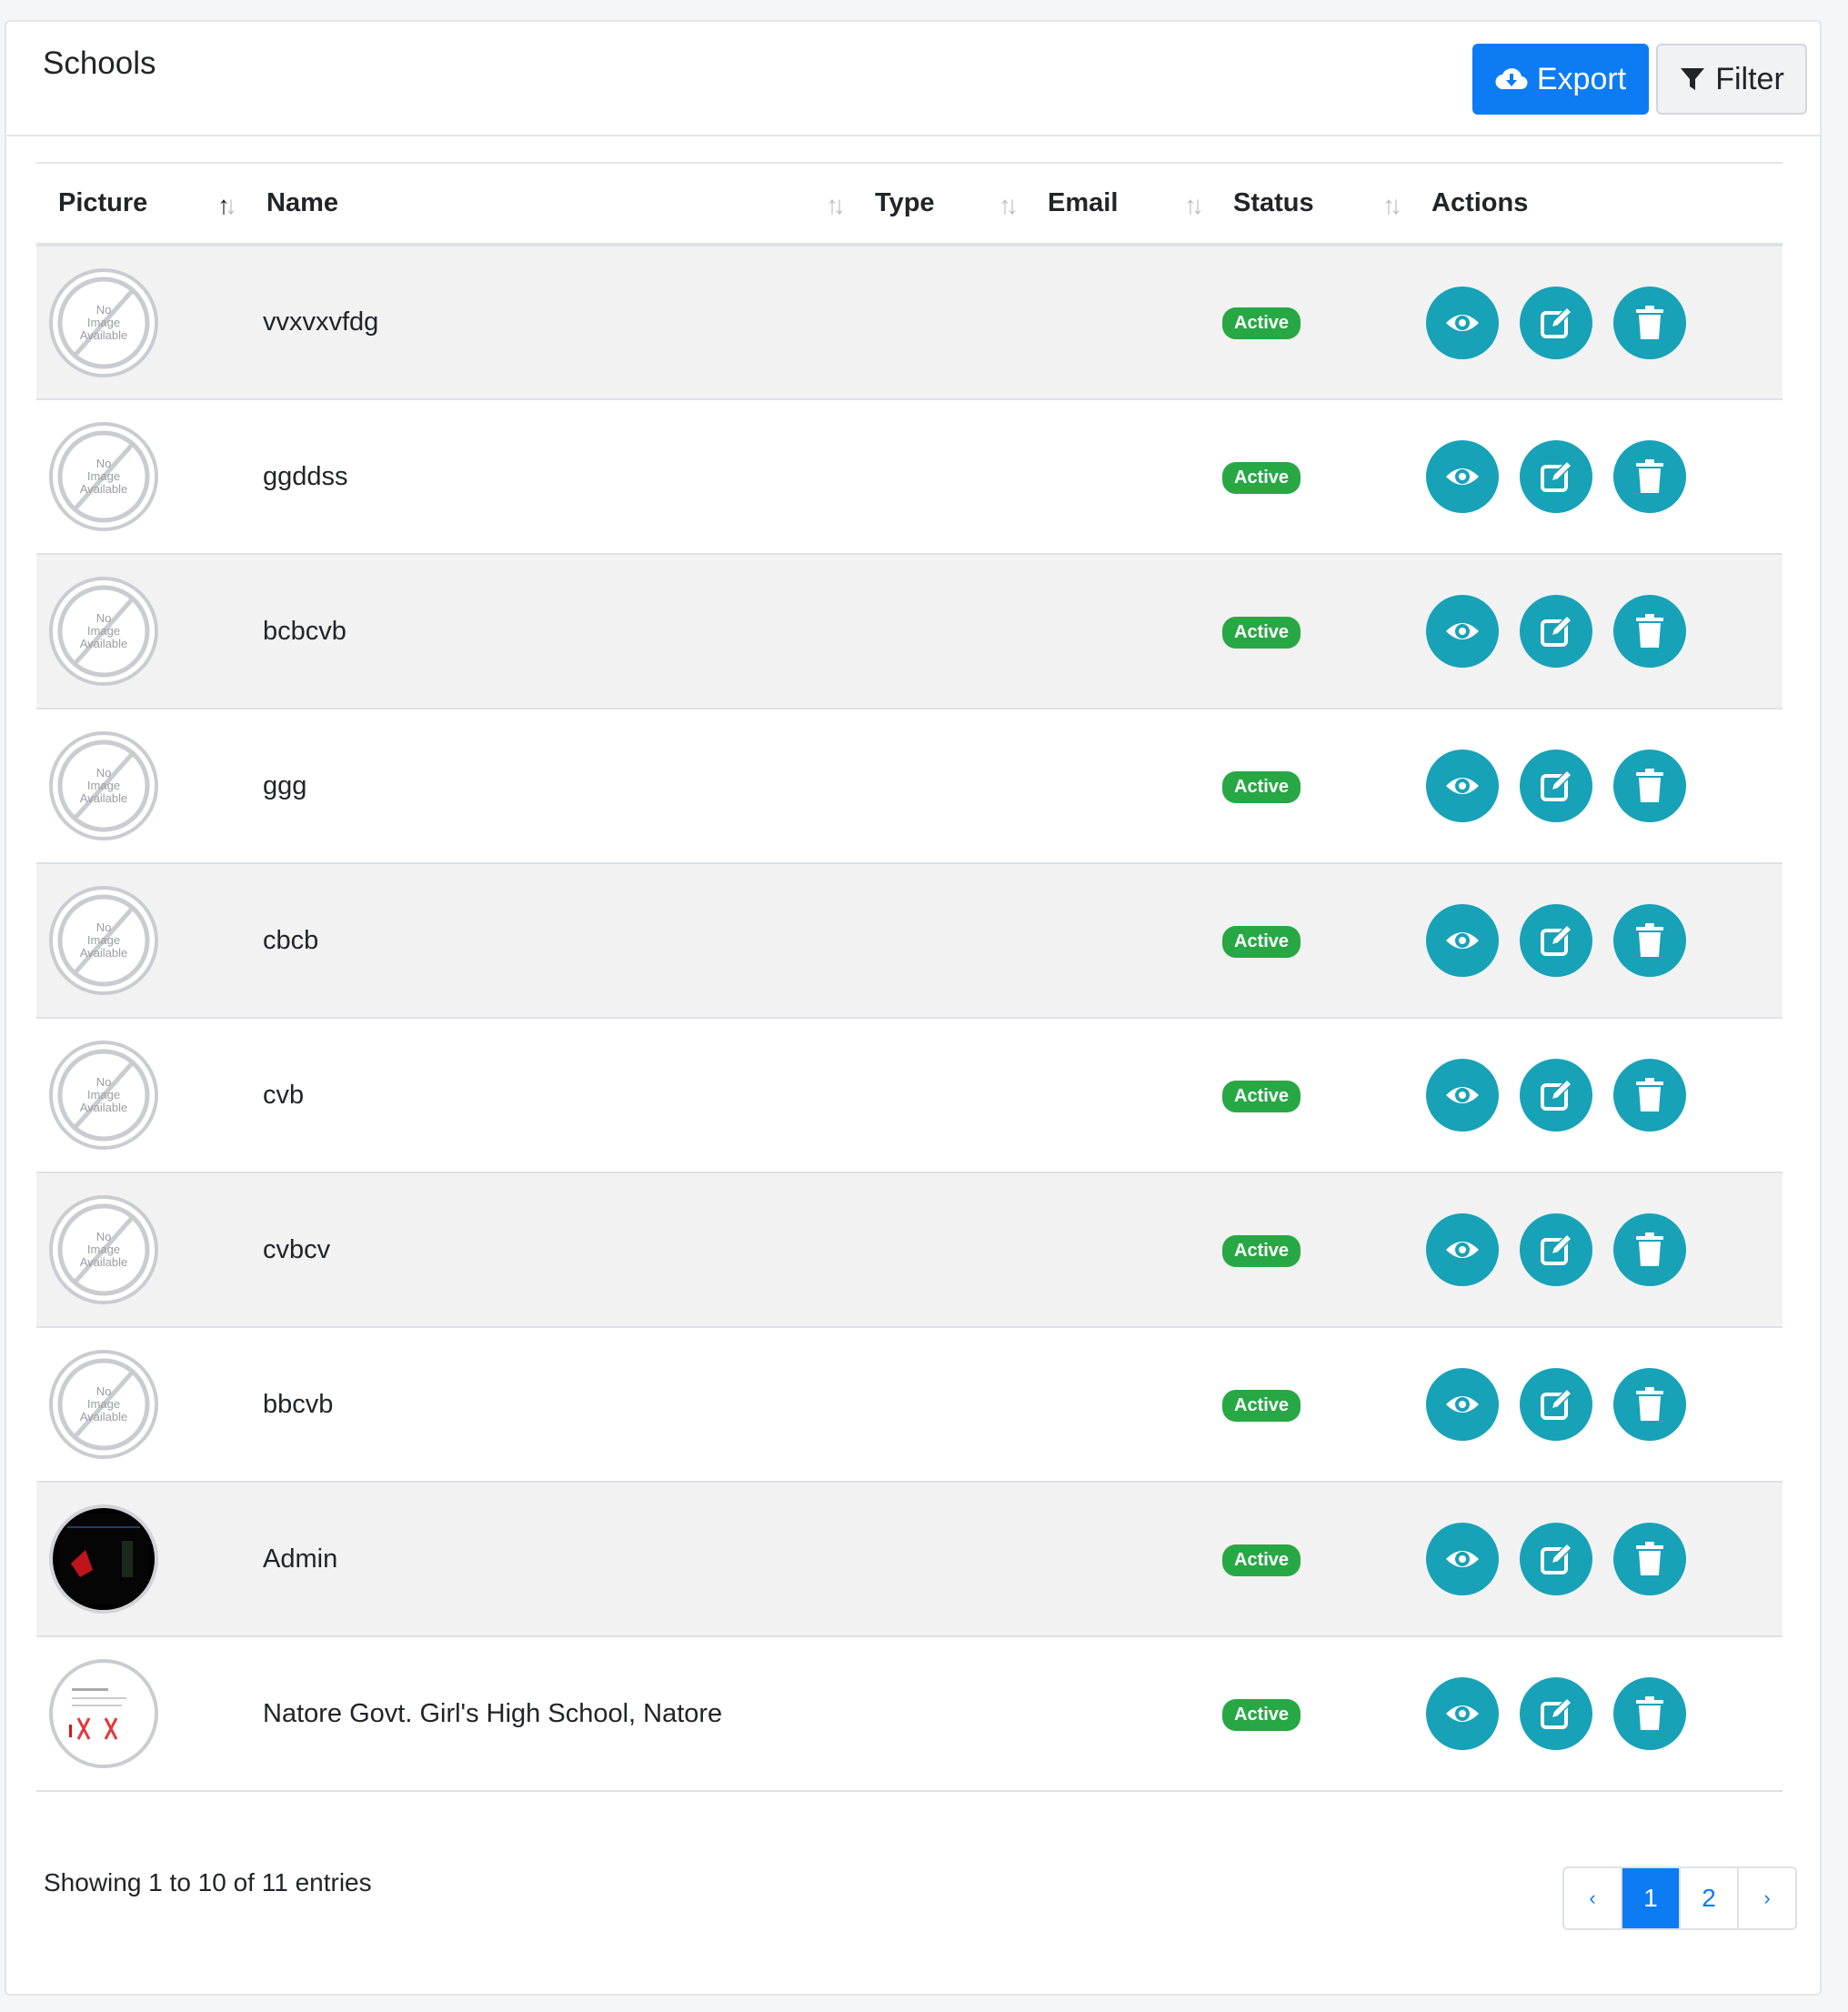  What do you see at coordinates (1732, 79) in the screenshot?
I see `filter-button: Filter` at bounding box center [1732, 79].